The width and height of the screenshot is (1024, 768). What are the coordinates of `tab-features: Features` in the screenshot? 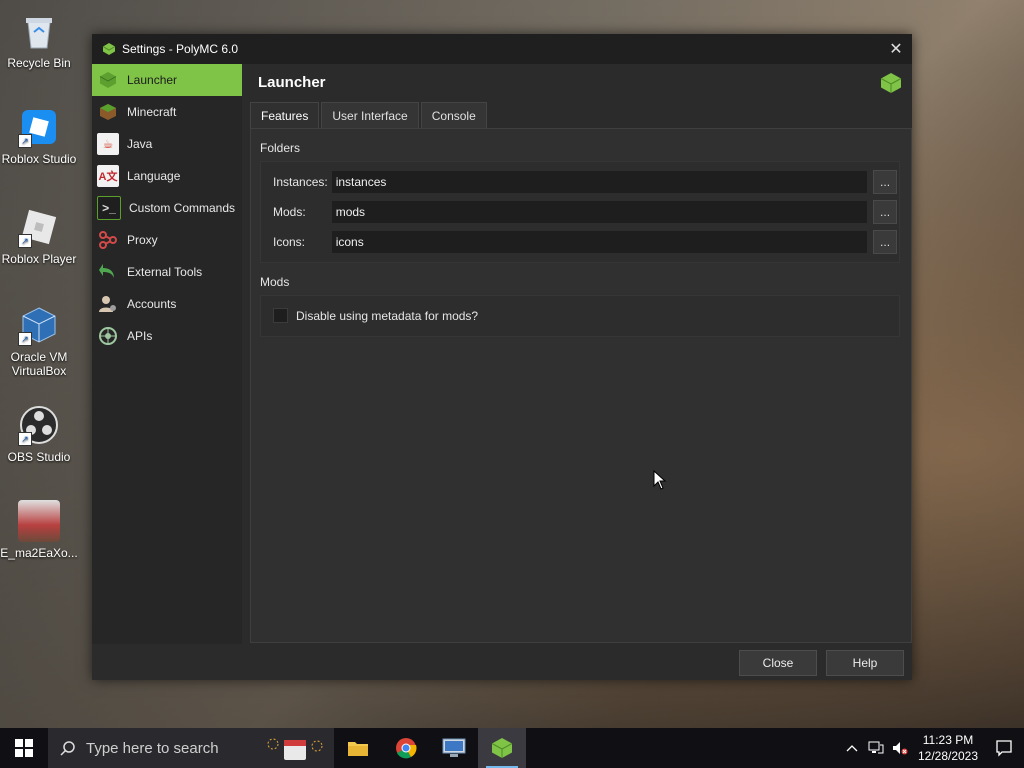 It's located at (285, 115).